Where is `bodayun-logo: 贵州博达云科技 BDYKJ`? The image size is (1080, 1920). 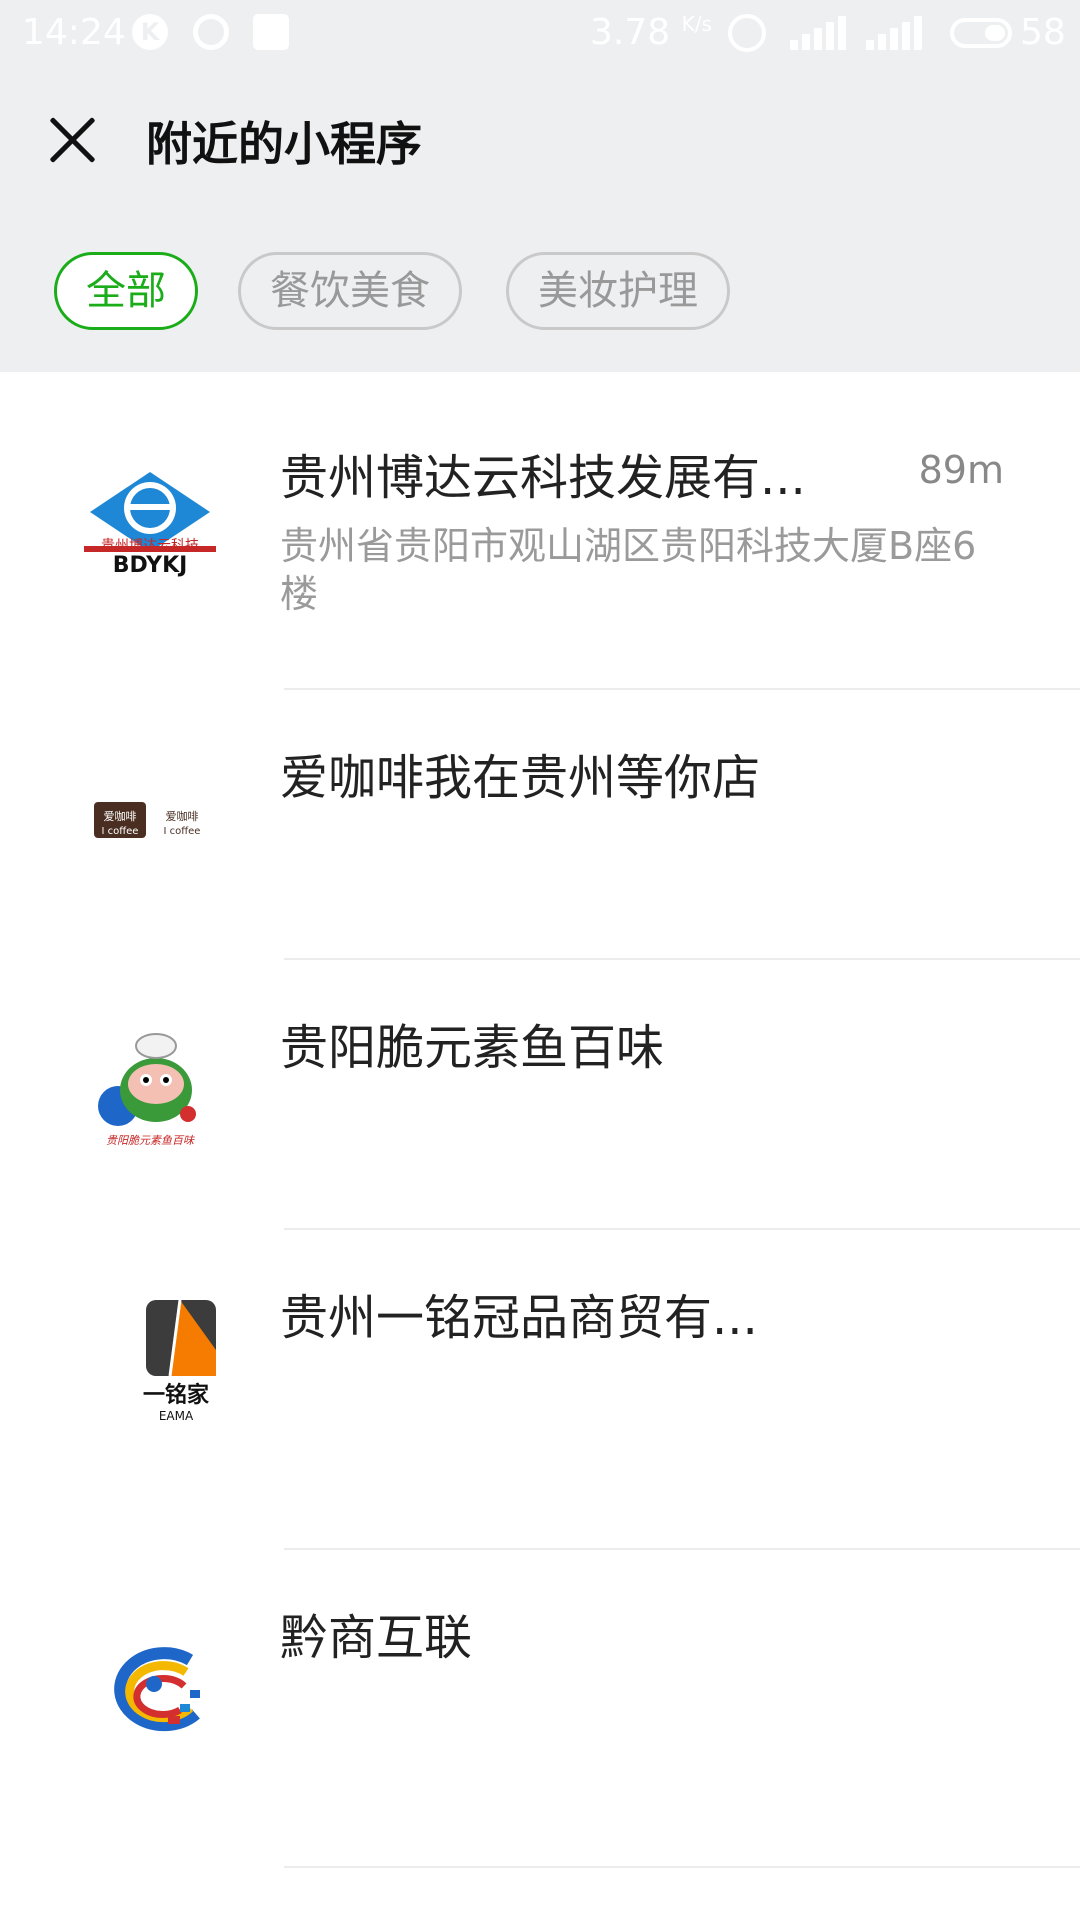 bodayun-logo: 贵州博达云科技 BDYKJ is located at coordinates (150, 522).